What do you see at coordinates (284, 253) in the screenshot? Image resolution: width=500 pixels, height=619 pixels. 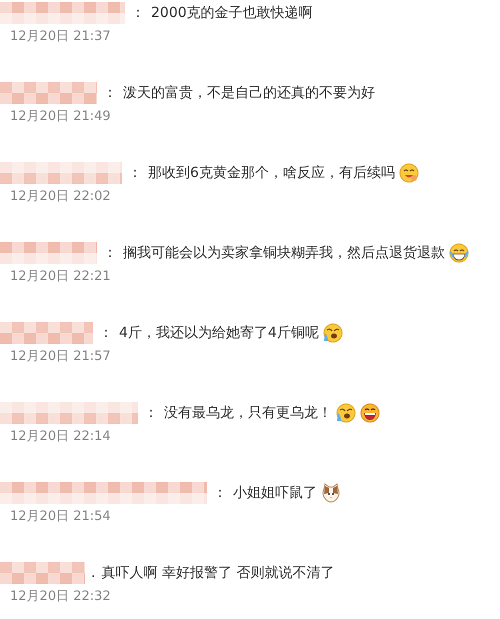 I see `comment-text: 搁我可能会以为卖家拿铜块糊弄我，然后点退货退款` at bounding box center [284, 253].